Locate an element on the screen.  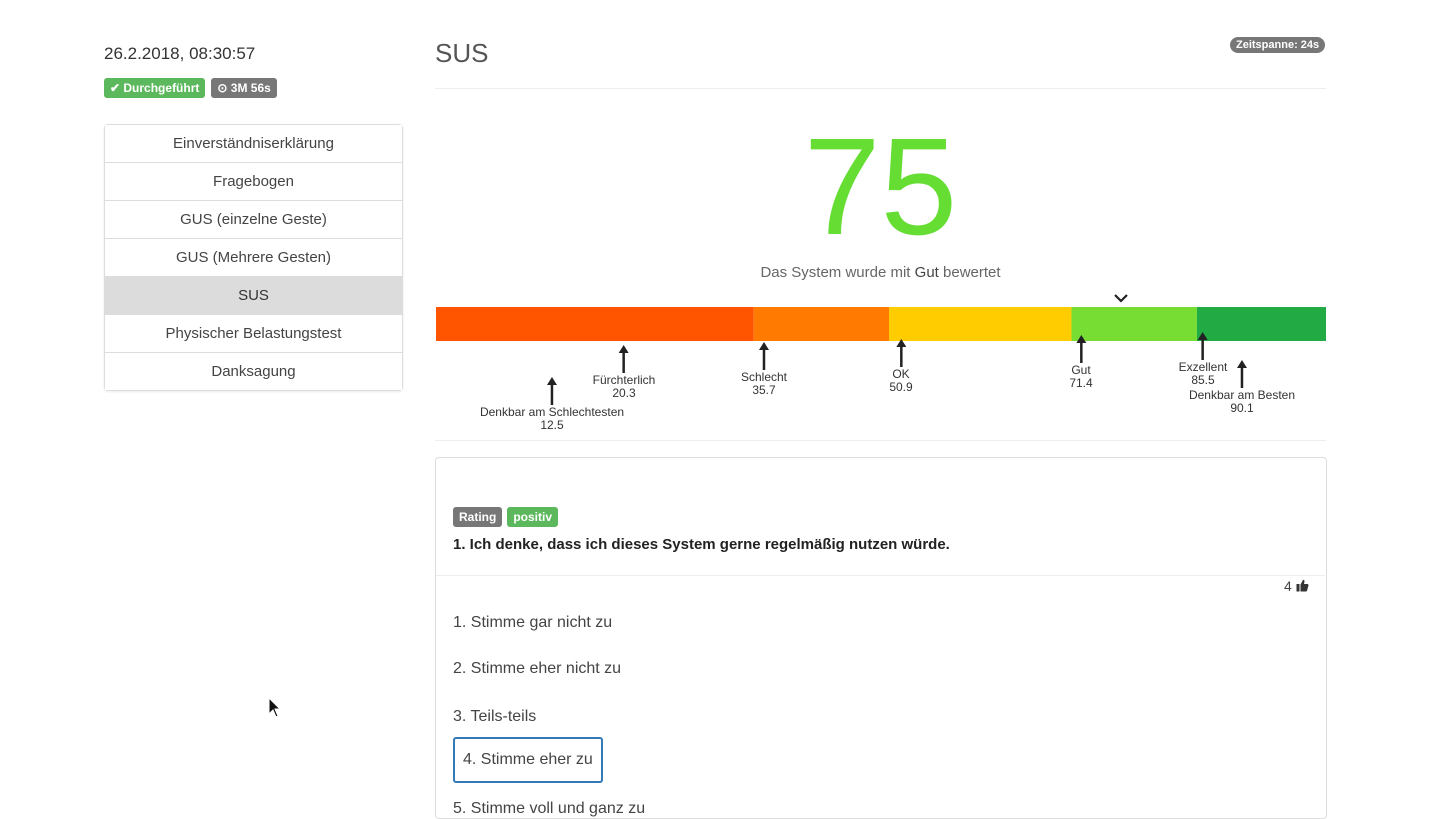
score-suffix: bewertet is located at coordinates (972, 272).